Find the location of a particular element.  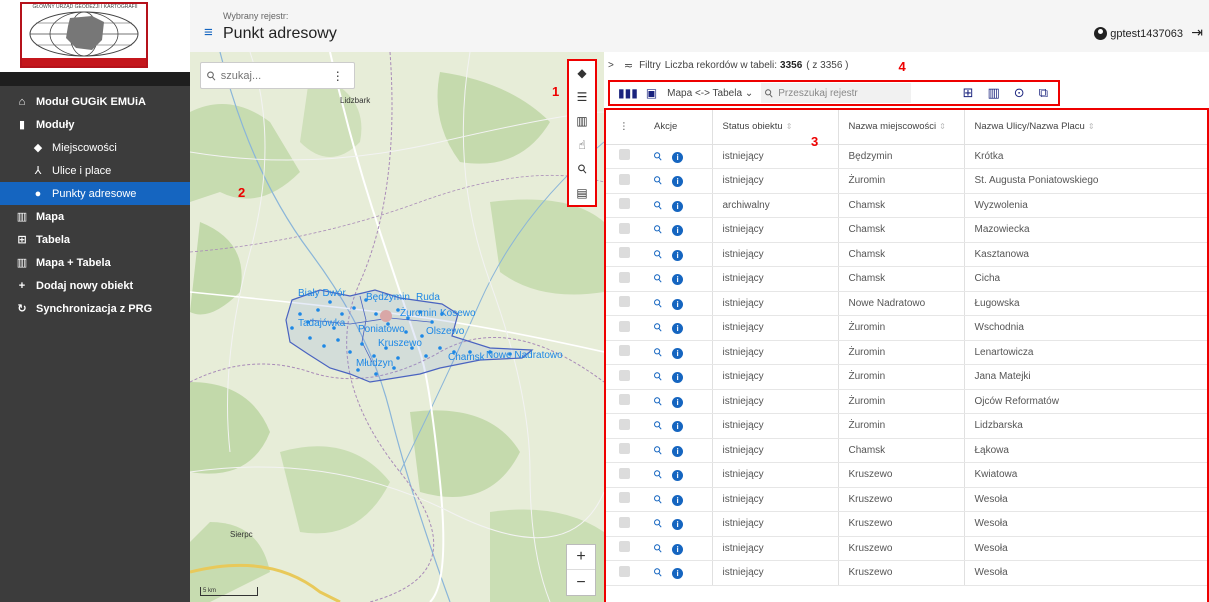

map-view-icon: ▥ is located at coordinates (994, 93).